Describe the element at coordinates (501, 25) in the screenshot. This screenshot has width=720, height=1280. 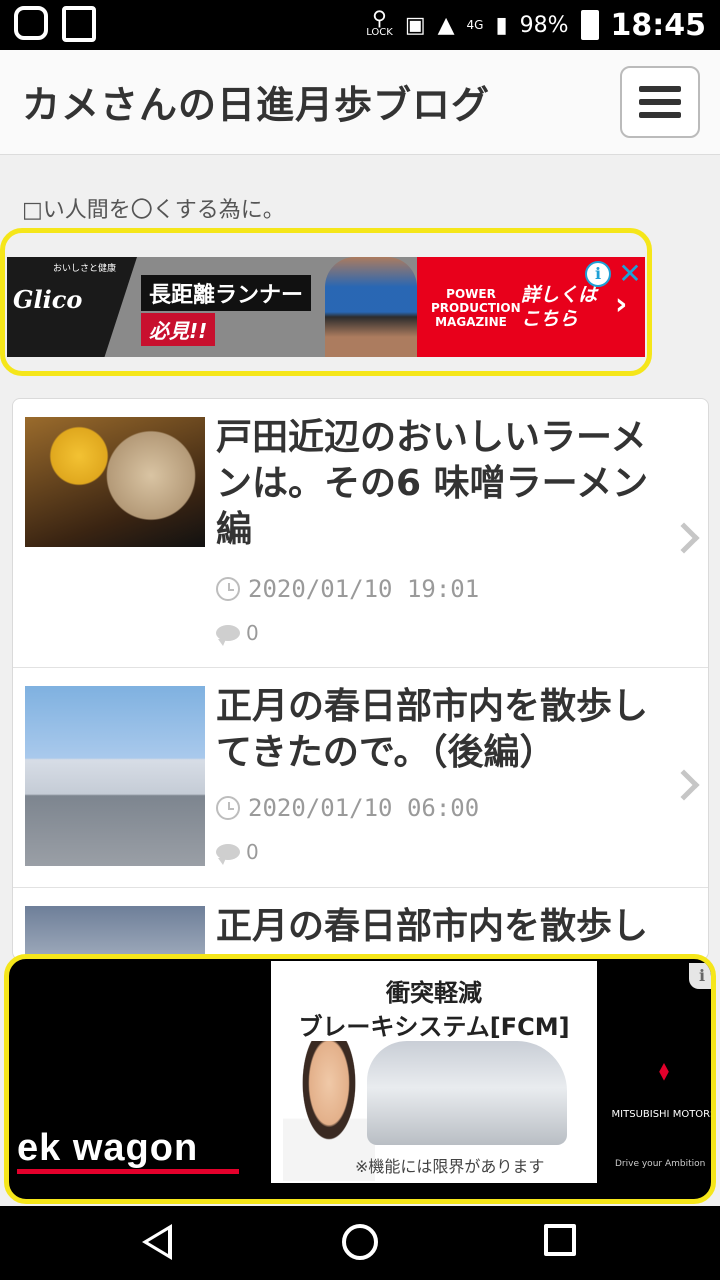
I see `bars-icon: ▮` at that location.